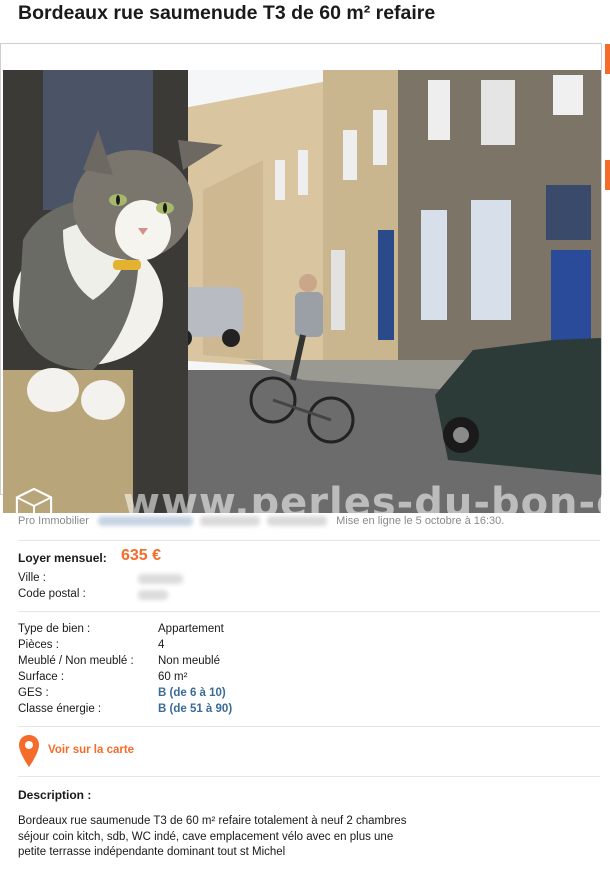 This screenshot has height=879, width=610. What do you see at coordinates (191, 629) in the screenshot?
I see `detail-value: Appartement` at bounding box center [191, 629].